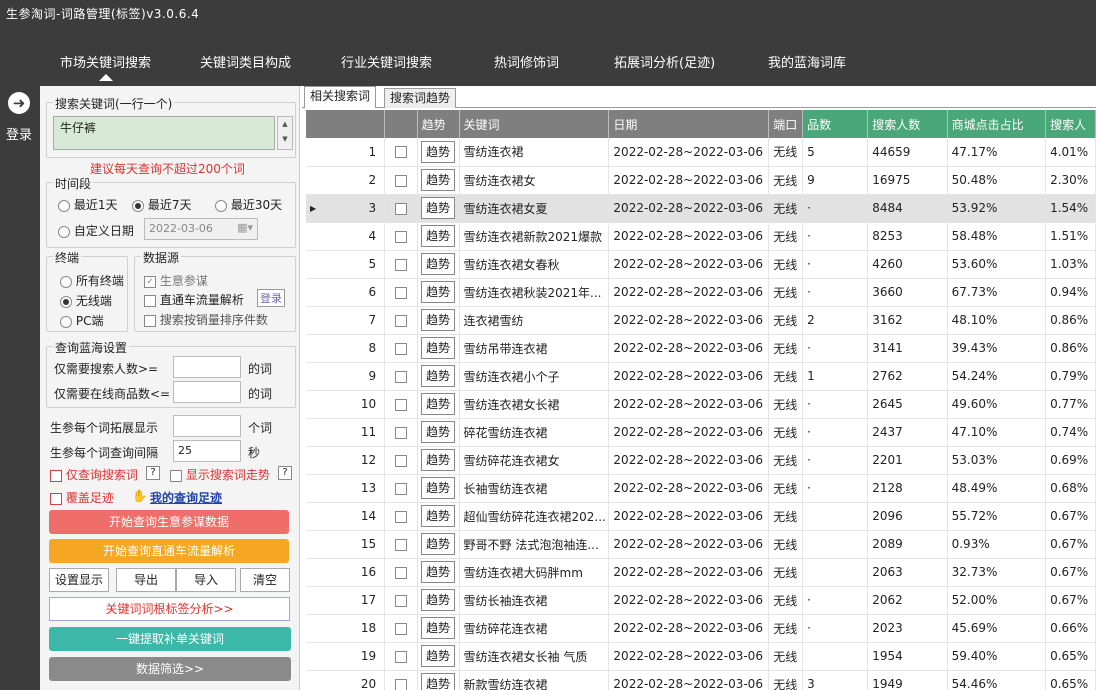 This screenshot has width=1096, height=690. I want to click on tab-keyword-category: 关键词类目构成, so click(245, 61).